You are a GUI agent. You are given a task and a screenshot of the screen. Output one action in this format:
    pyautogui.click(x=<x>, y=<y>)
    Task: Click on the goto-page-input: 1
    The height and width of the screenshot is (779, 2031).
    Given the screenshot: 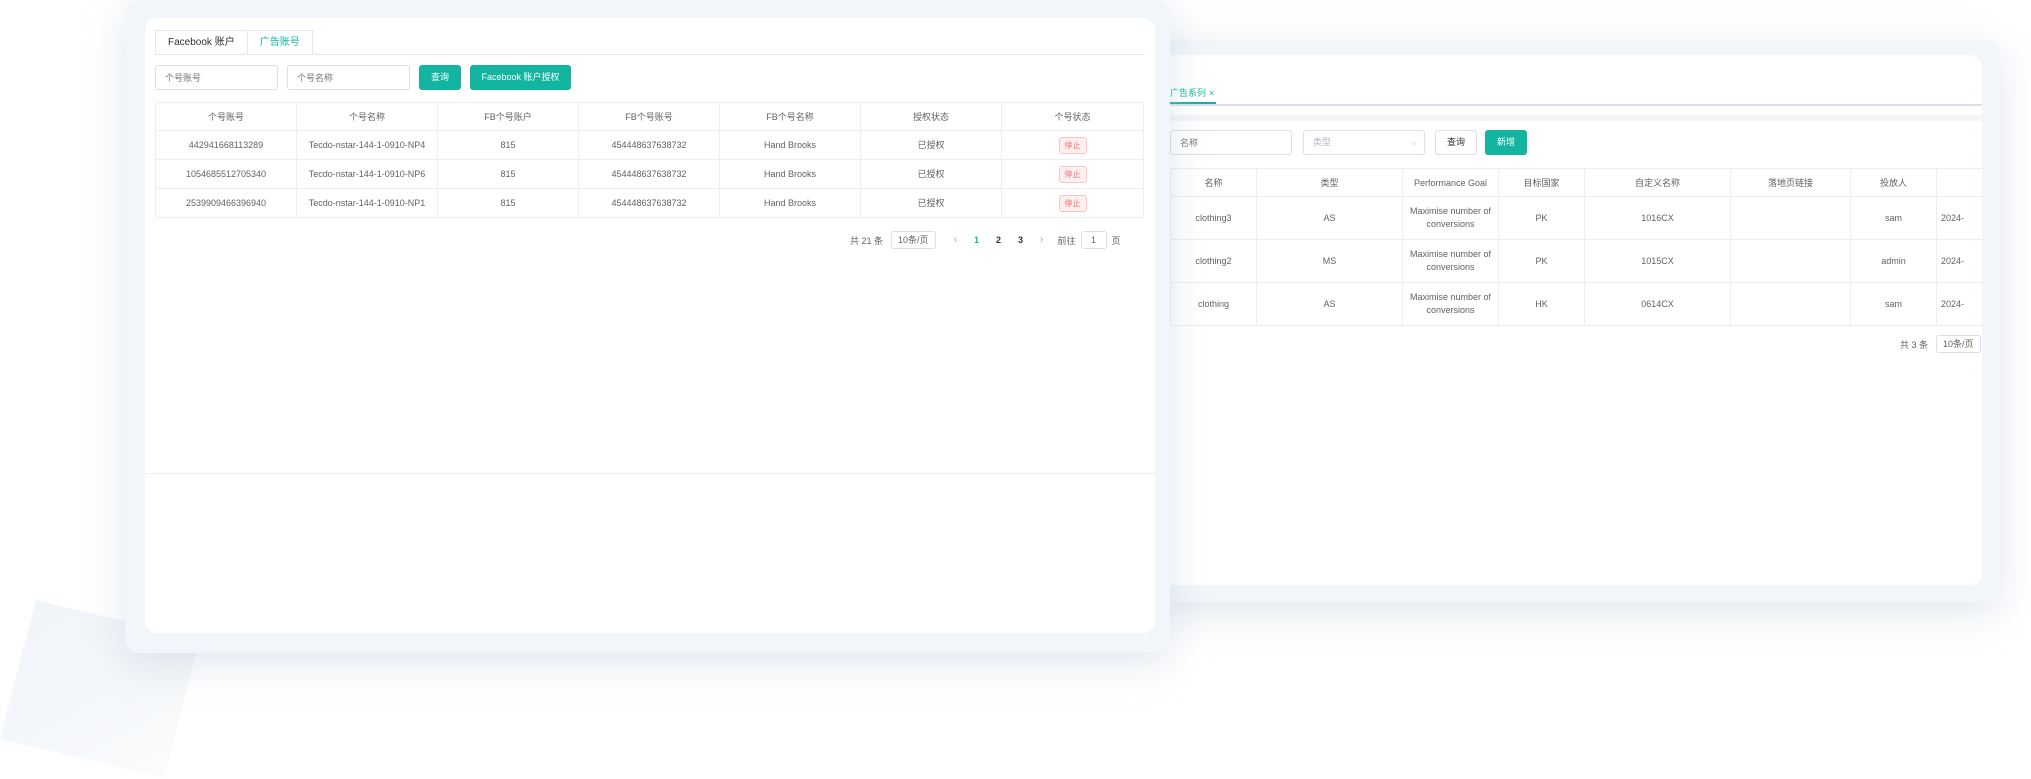 What is the action you would take?
    pyautogui.click(x=1093, y=240)
    